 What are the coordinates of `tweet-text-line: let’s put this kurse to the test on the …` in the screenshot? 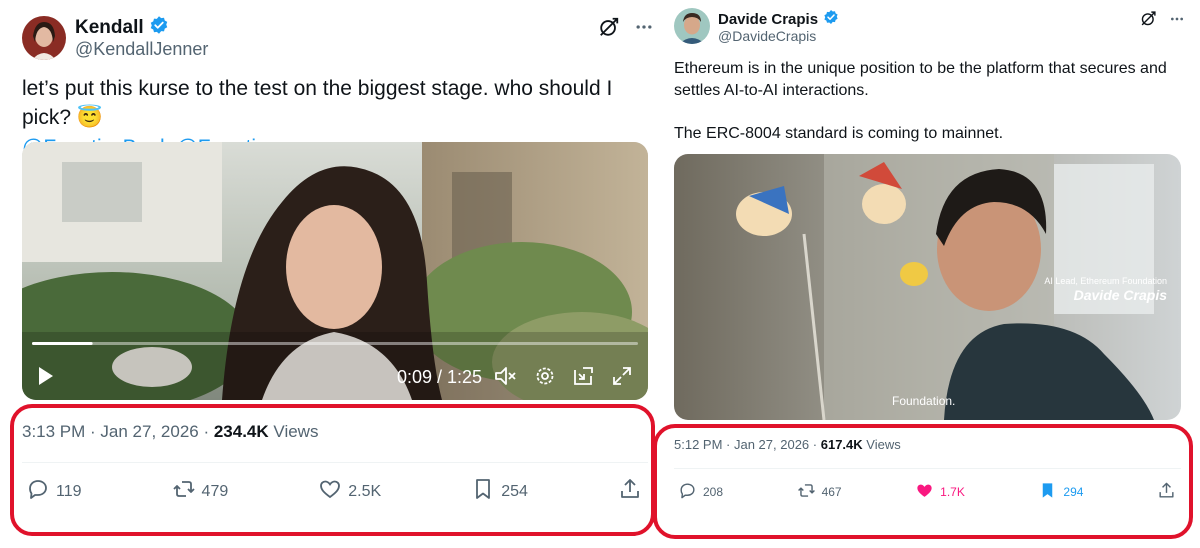 It's located at (317, 103).